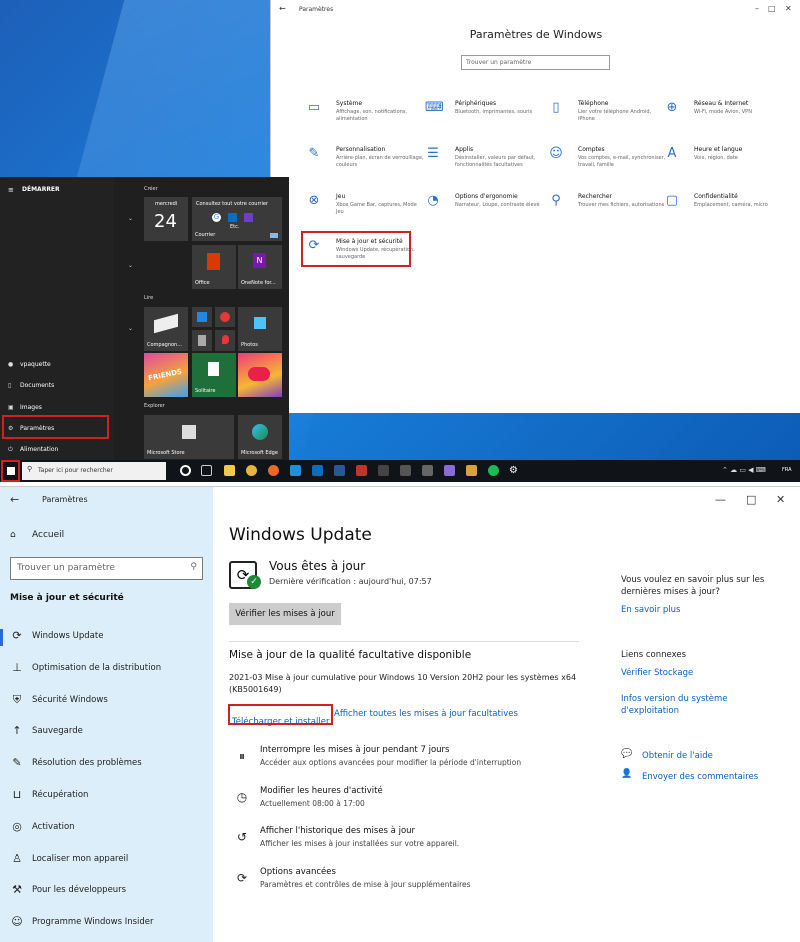 This screenshot has height=942, width=800. Describe the element at coordinates (206, 470) in the screenshot. I see `task-view-icon` at that location.